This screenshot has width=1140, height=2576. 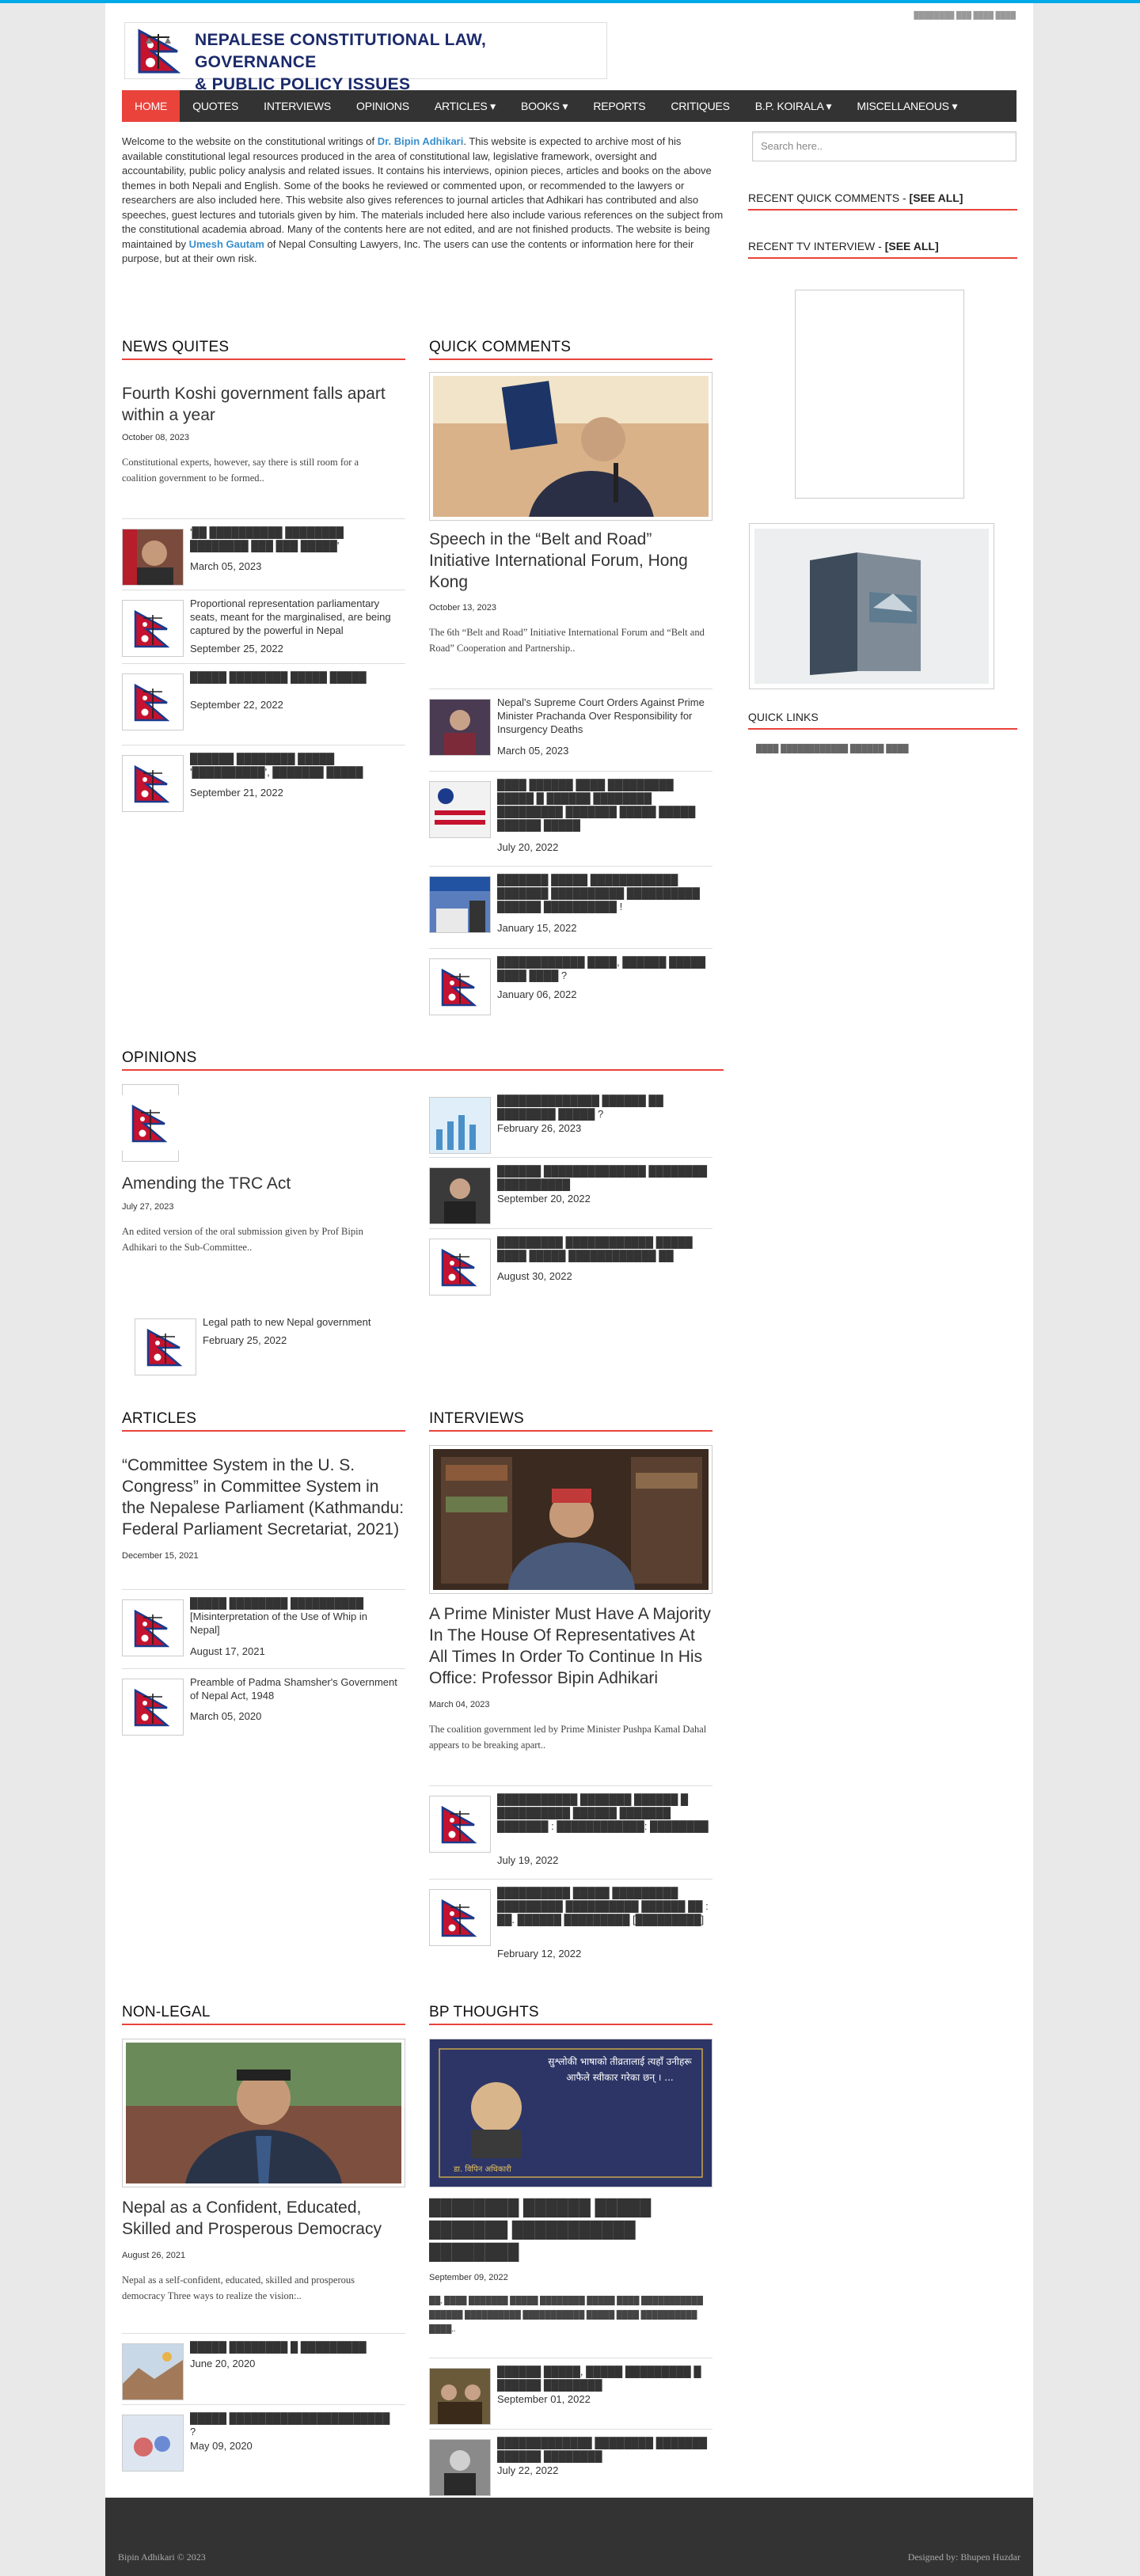 I want to click on opinions-lead-date: July 27, 2023, so click(x=148, y=1207).